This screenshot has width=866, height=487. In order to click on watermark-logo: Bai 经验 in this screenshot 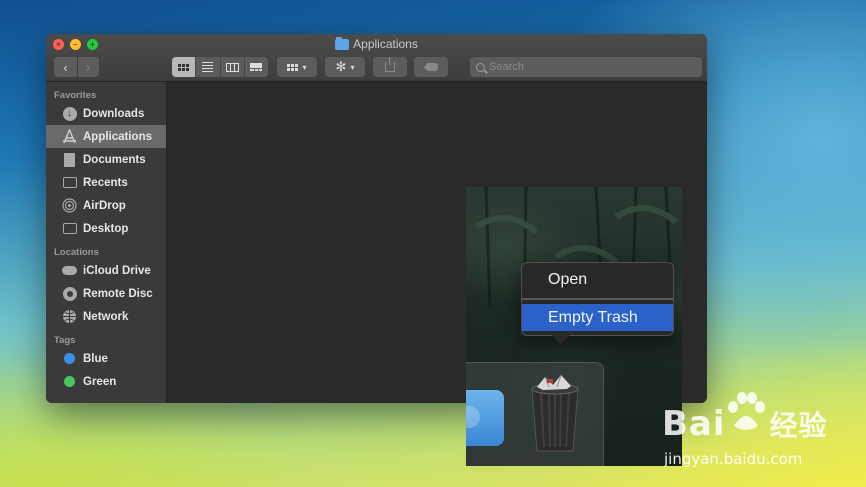, I will do `click(745, 424)`.